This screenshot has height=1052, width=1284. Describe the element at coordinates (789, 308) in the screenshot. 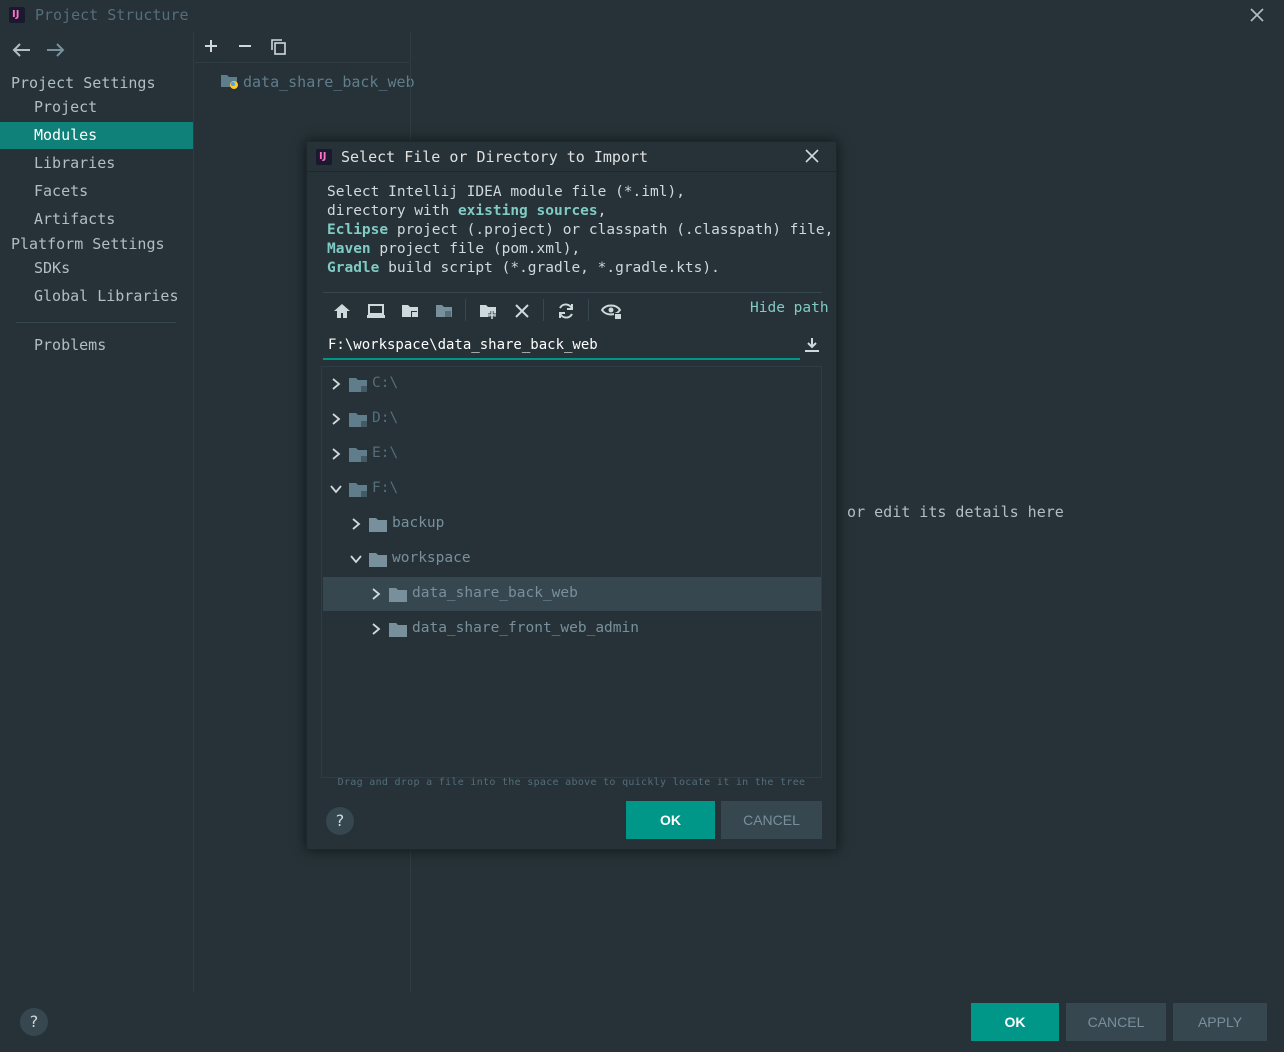

I see `hide-path-link: Hide path` at that location.